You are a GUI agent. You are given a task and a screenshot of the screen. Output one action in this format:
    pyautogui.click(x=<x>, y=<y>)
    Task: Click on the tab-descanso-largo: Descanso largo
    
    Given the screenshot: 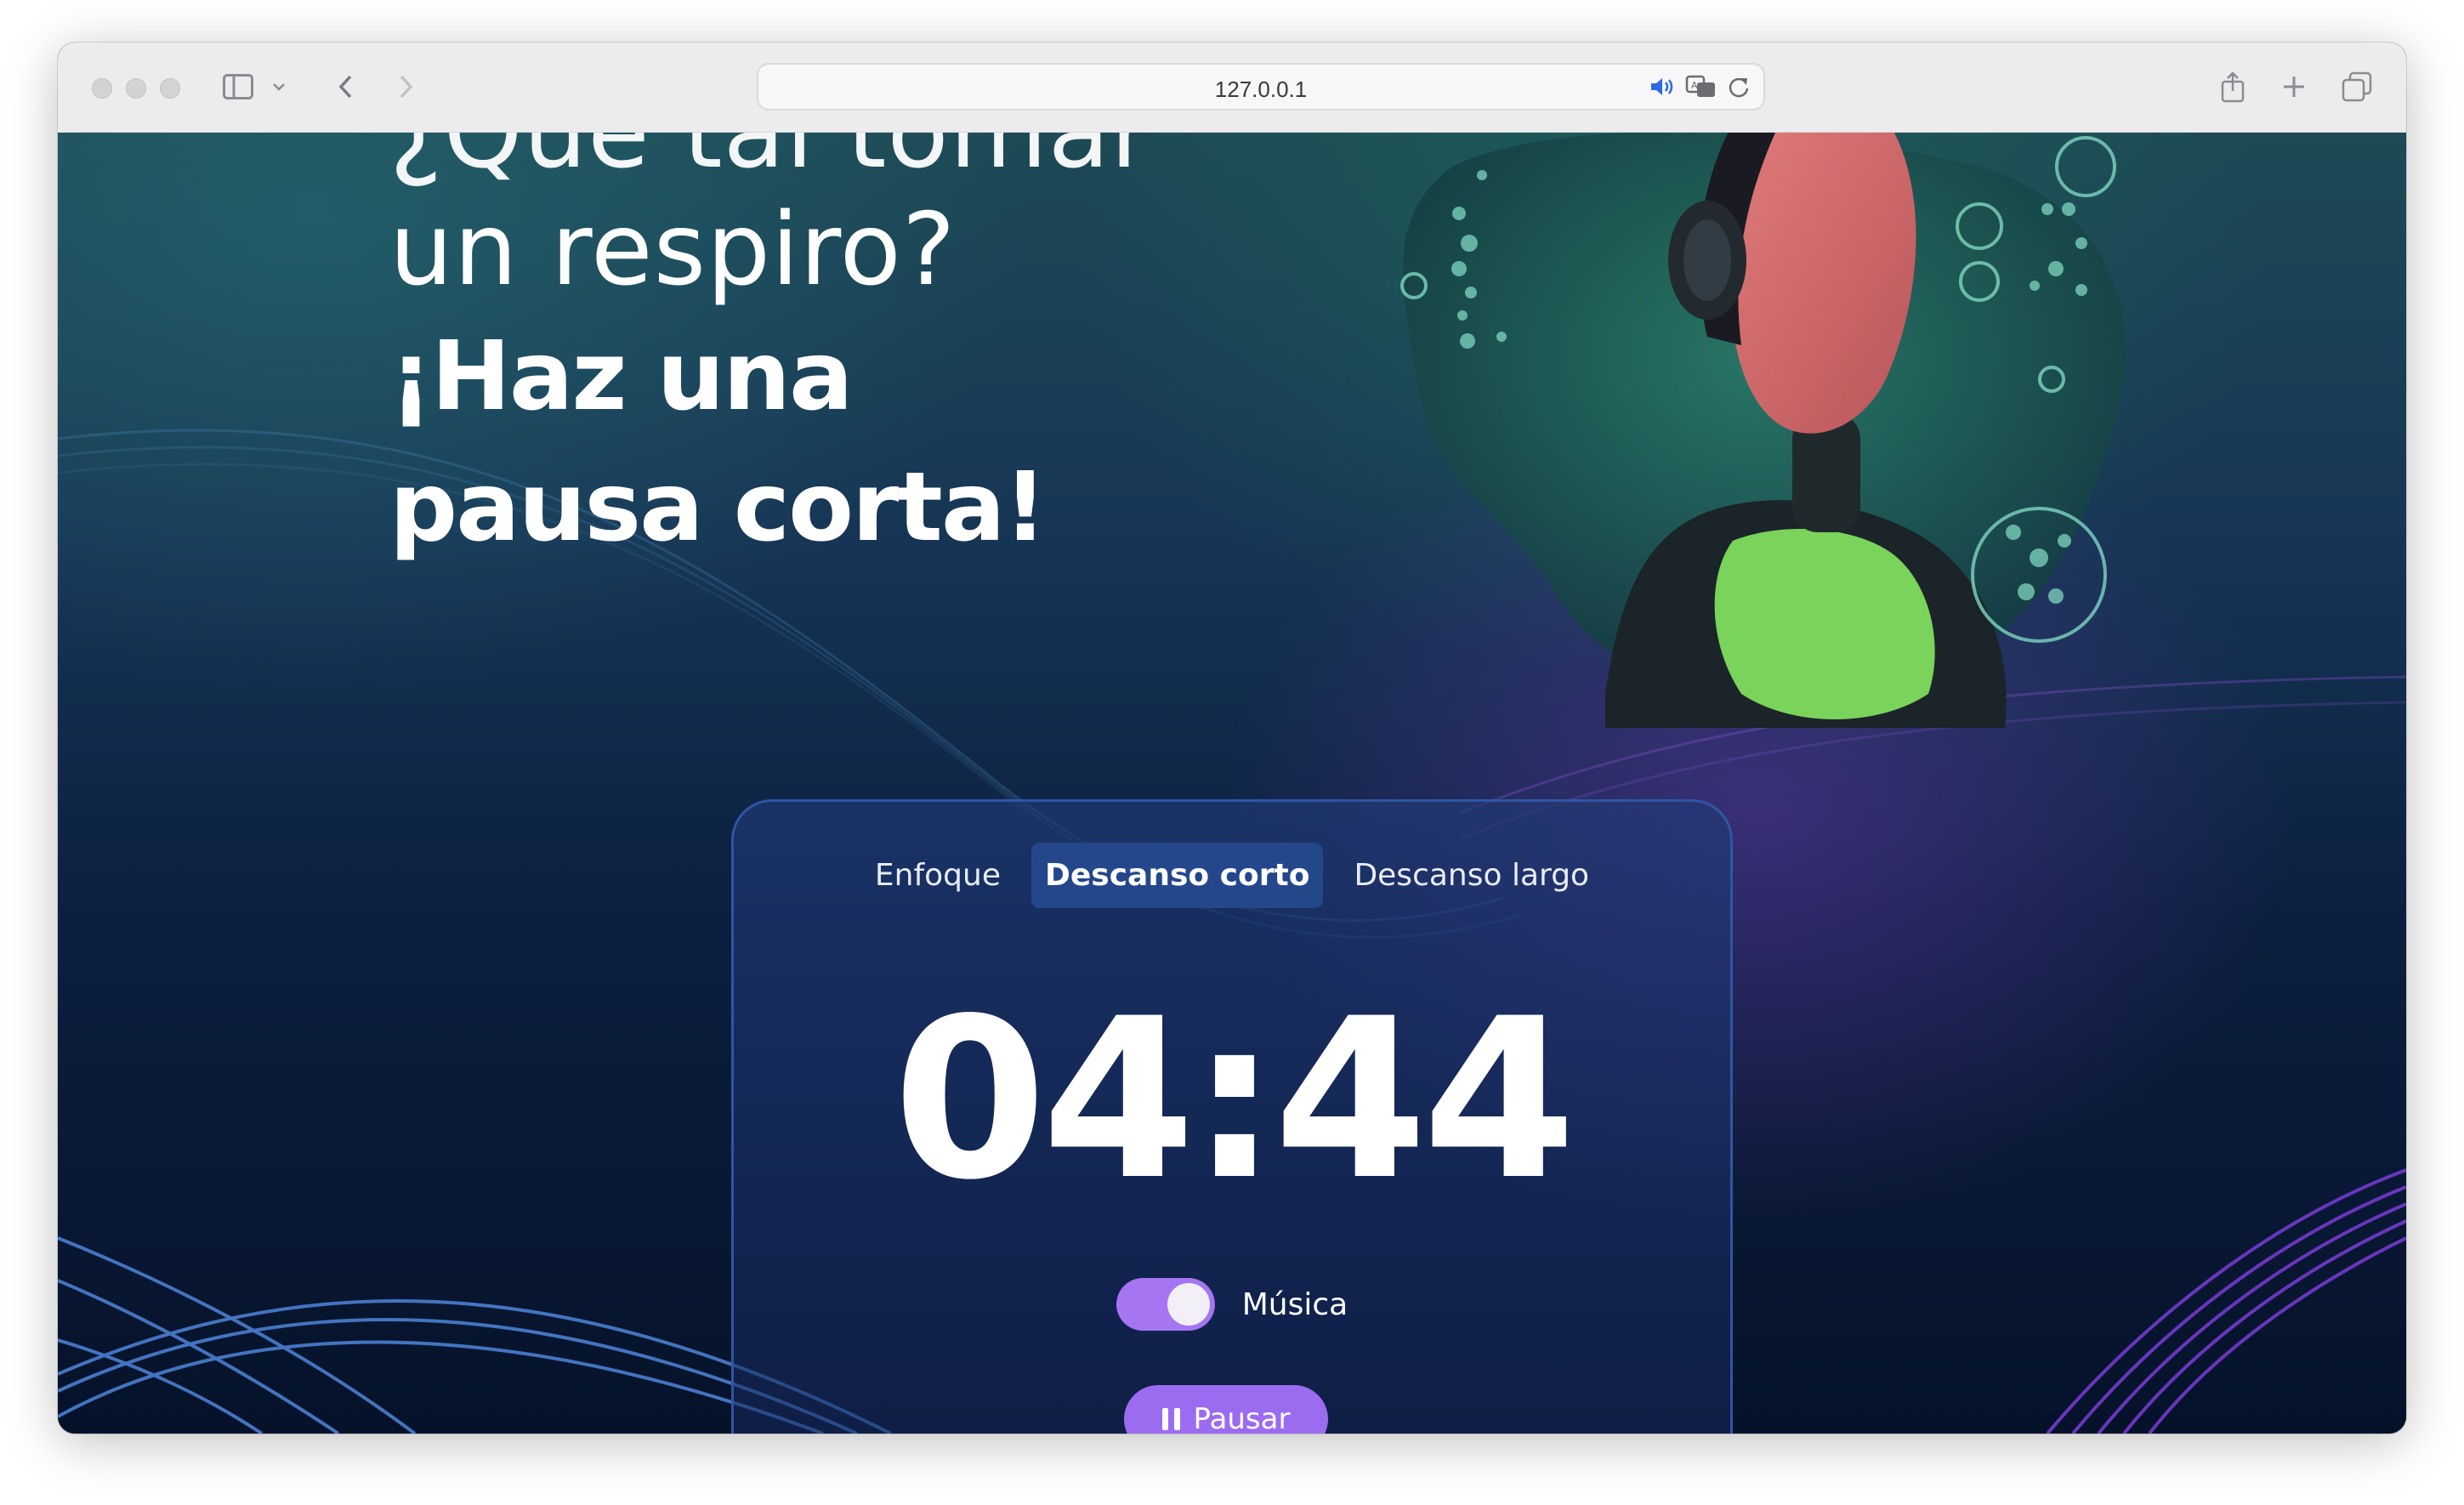 What is the action you would take?
    pyautogui.click(x=1471, y=875)
    